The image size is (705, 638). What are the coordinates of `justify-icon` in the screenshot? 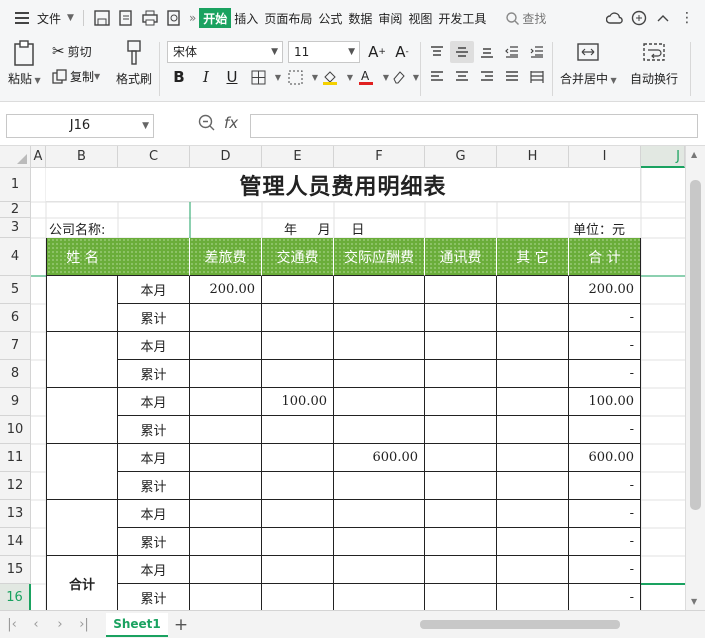 It's located at (512, 77).